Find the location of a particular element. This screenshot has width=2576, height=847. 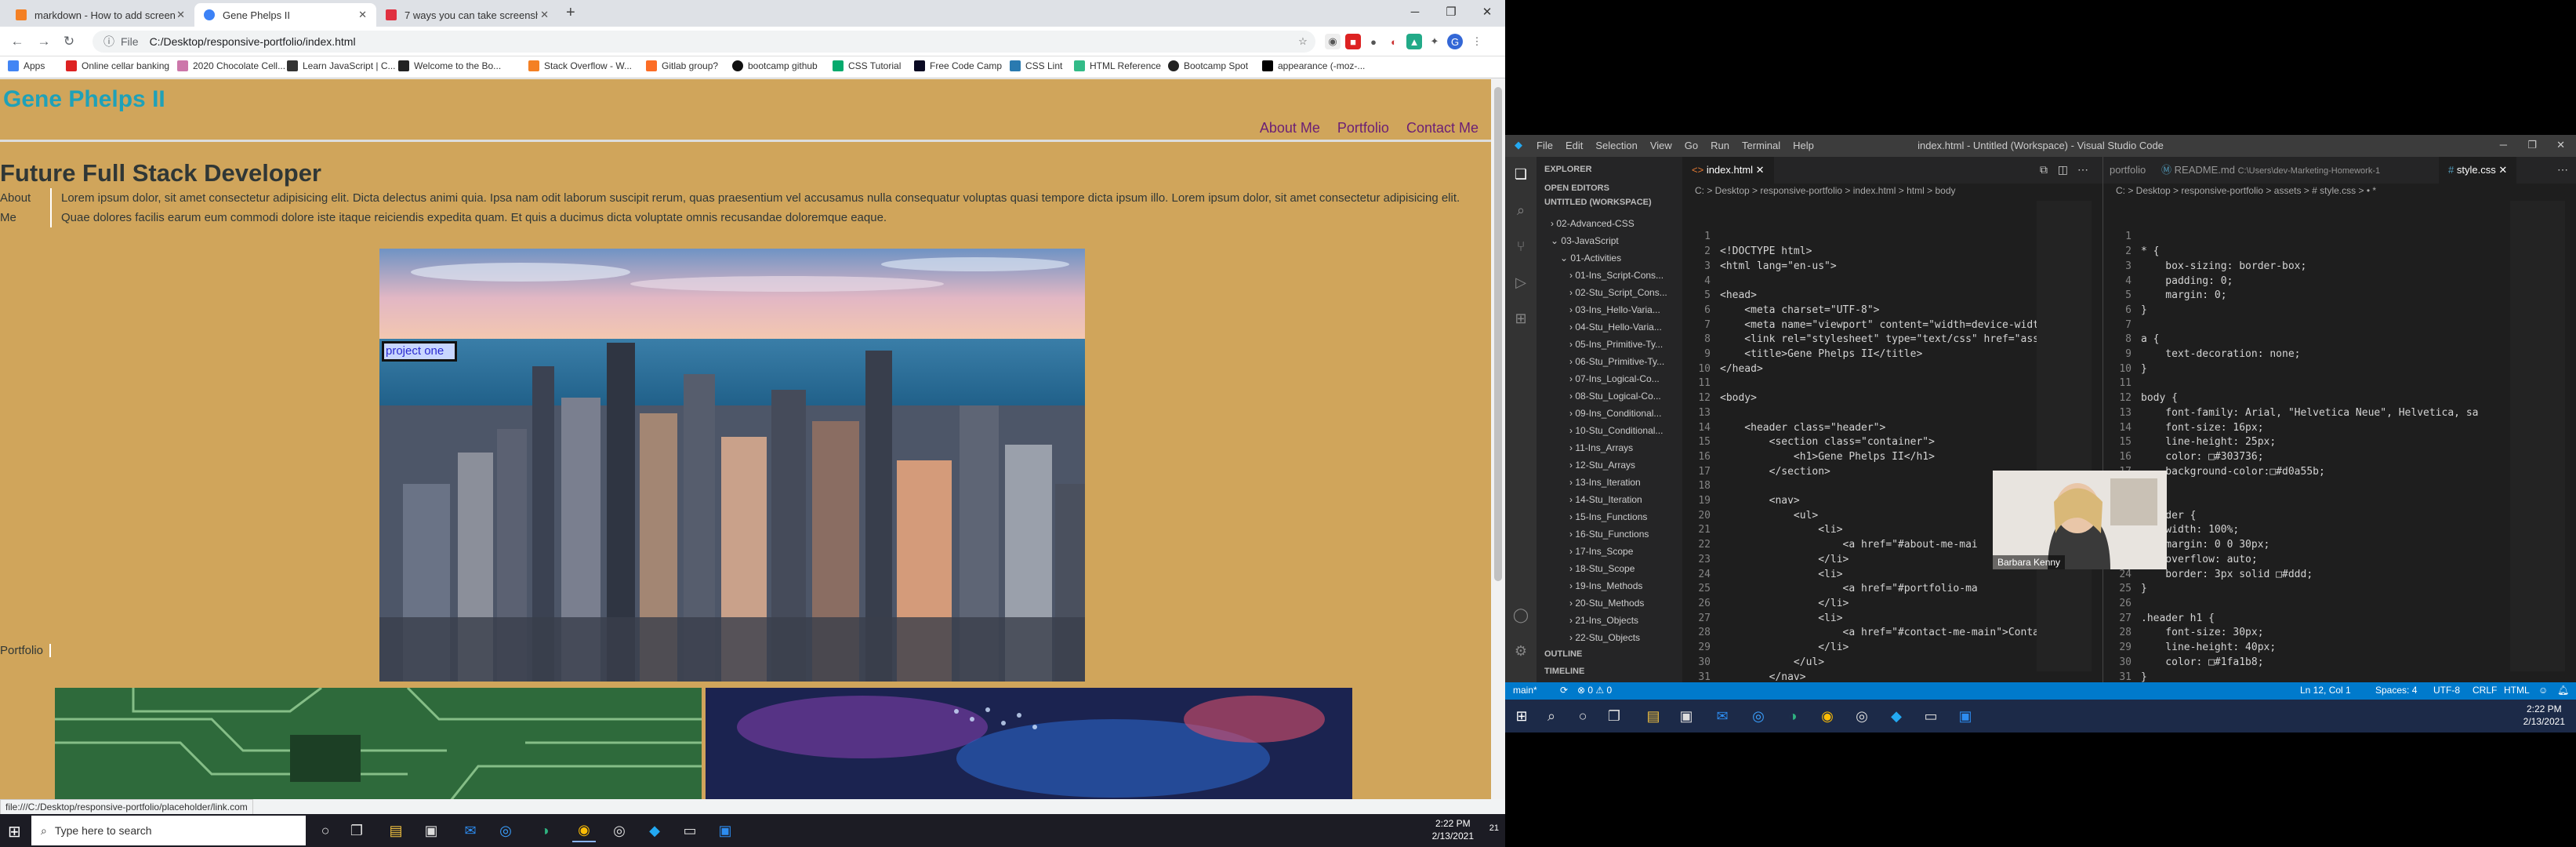

bookmark: bootcamp github is located at coordinates (775, 65).